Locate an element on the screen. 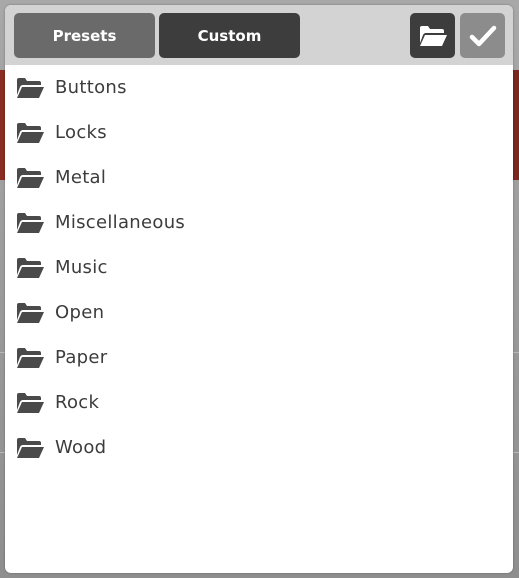 This screenshot has width=519, height=578. folder-label: Miscellaneous is located at coordinates (120, 222).